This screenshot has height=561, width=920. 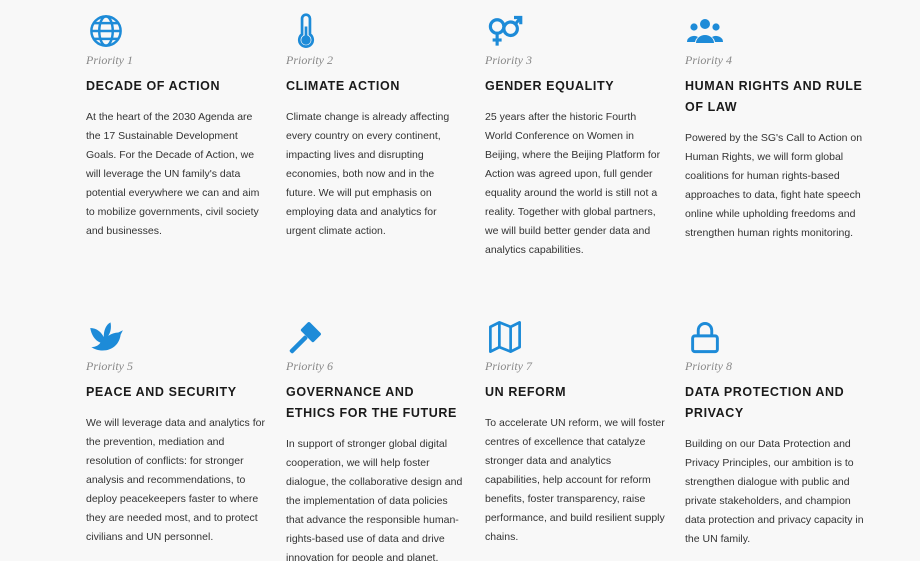 I want to click on lock-icon, so click(x=705, y=337).